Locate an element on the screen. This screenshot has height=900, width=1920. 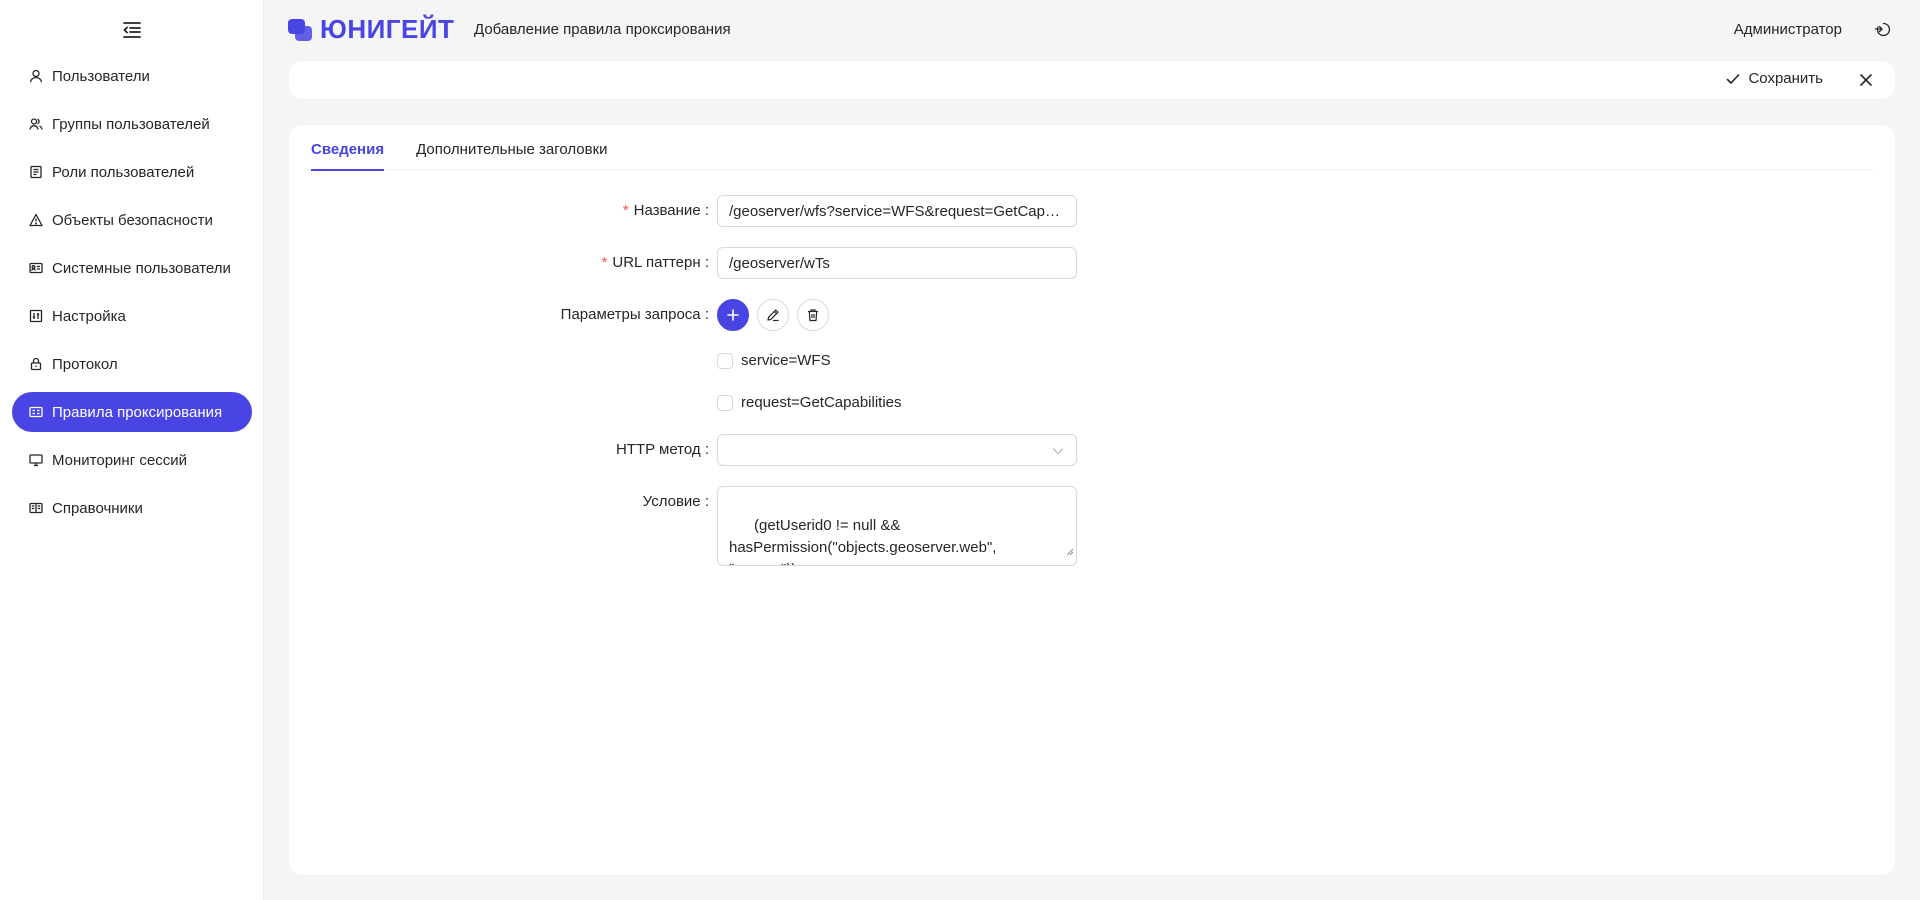
save-button: Сохранить is located at coordinates (1774, 78).